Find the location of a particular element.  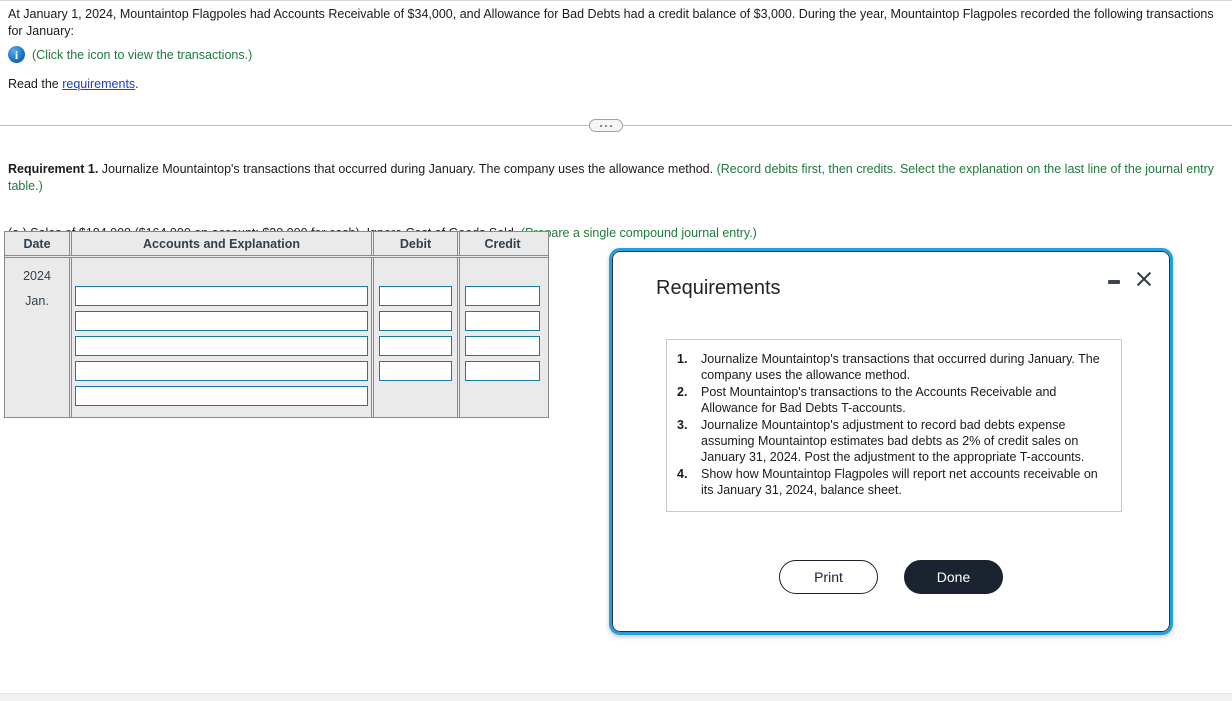

date-month: Jan. is located at coordinates (37, 301).